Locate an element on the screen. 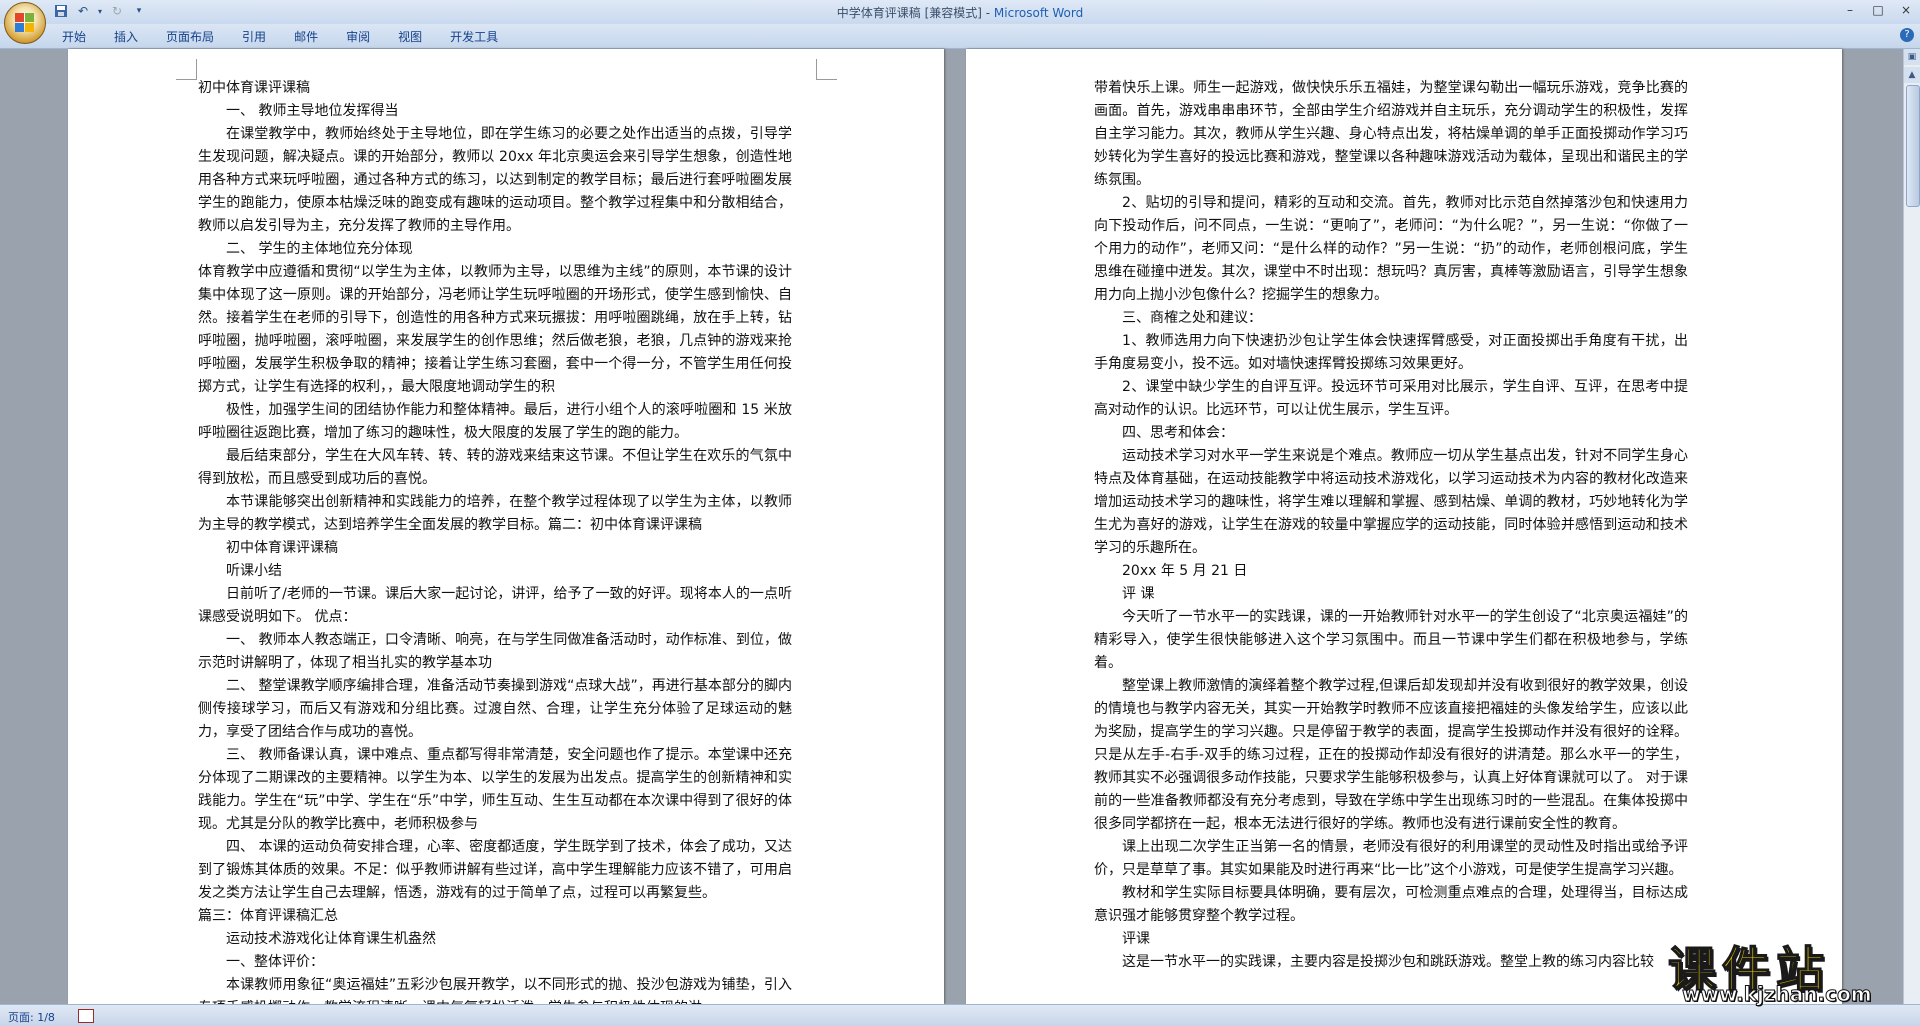 The width and height of the screenshot is (1920, 1026). page-count: 页面: 1/8 is located at coordinates (31, 1017).